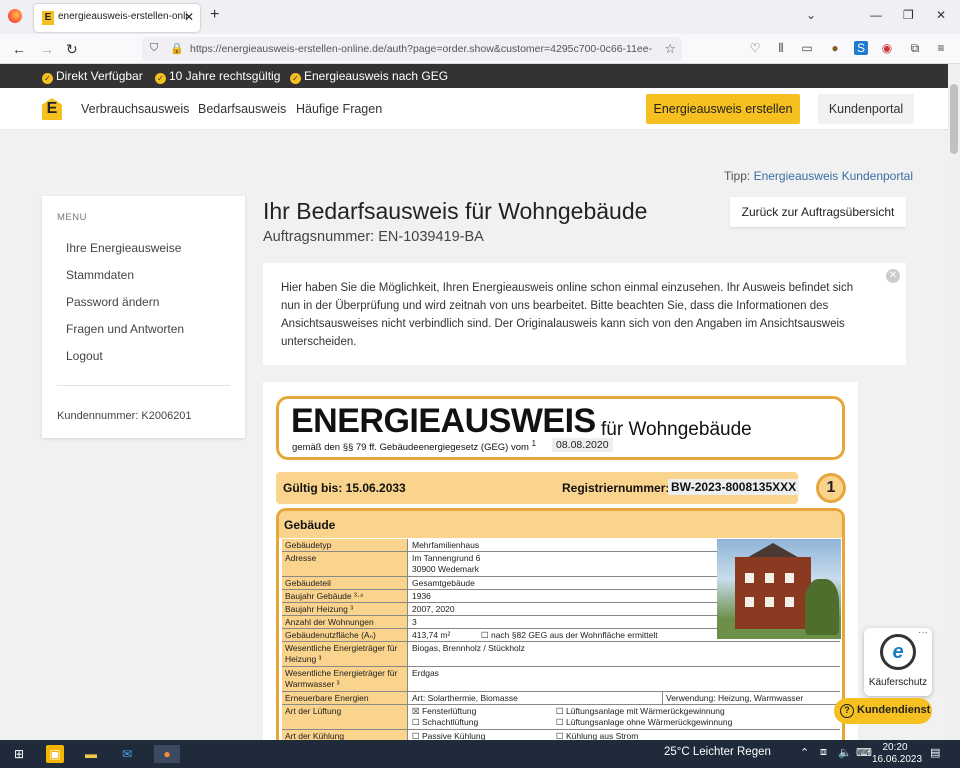 This screenshot has height=768, width=960. Describe the element at coordinates (923, 632) in the screenshot. I see `more-options-icon: ···` at that location.